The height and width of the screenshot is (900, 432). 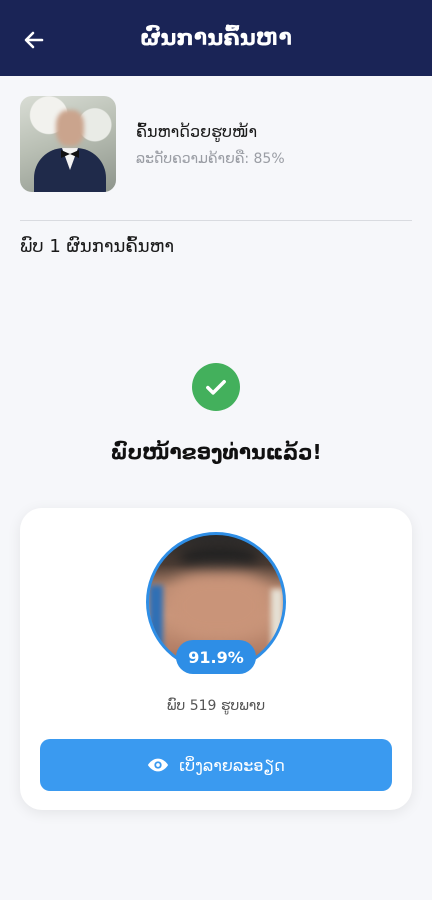 I want to click on app-bar: ຜົນການຄົ້ນຫາ, so click(x=216, y=38).